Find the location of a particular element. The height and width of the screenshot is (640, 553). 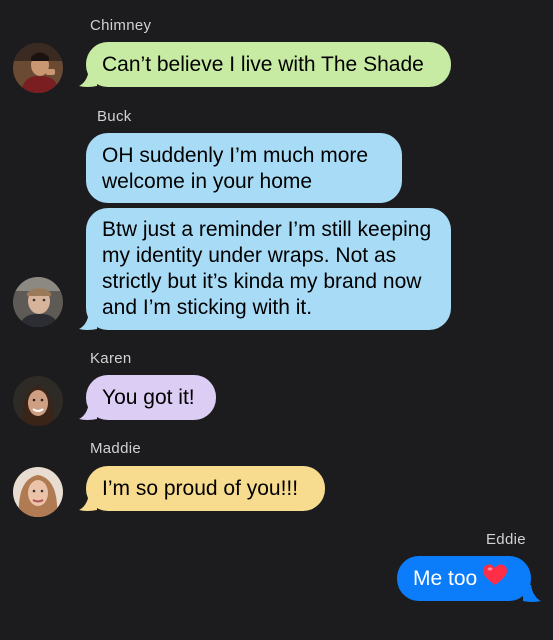

message-bubble: Me too is located at coordinates (464, 578).